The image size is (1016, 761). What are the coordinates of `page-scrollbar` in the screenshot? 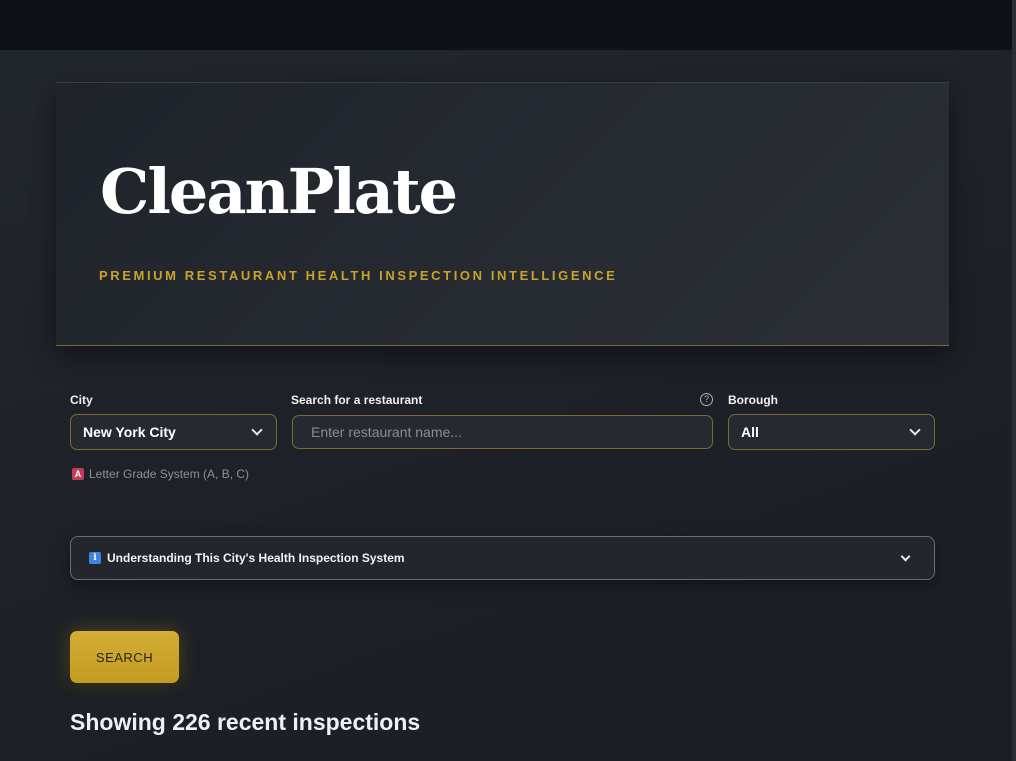 It's located at (1014, 380).